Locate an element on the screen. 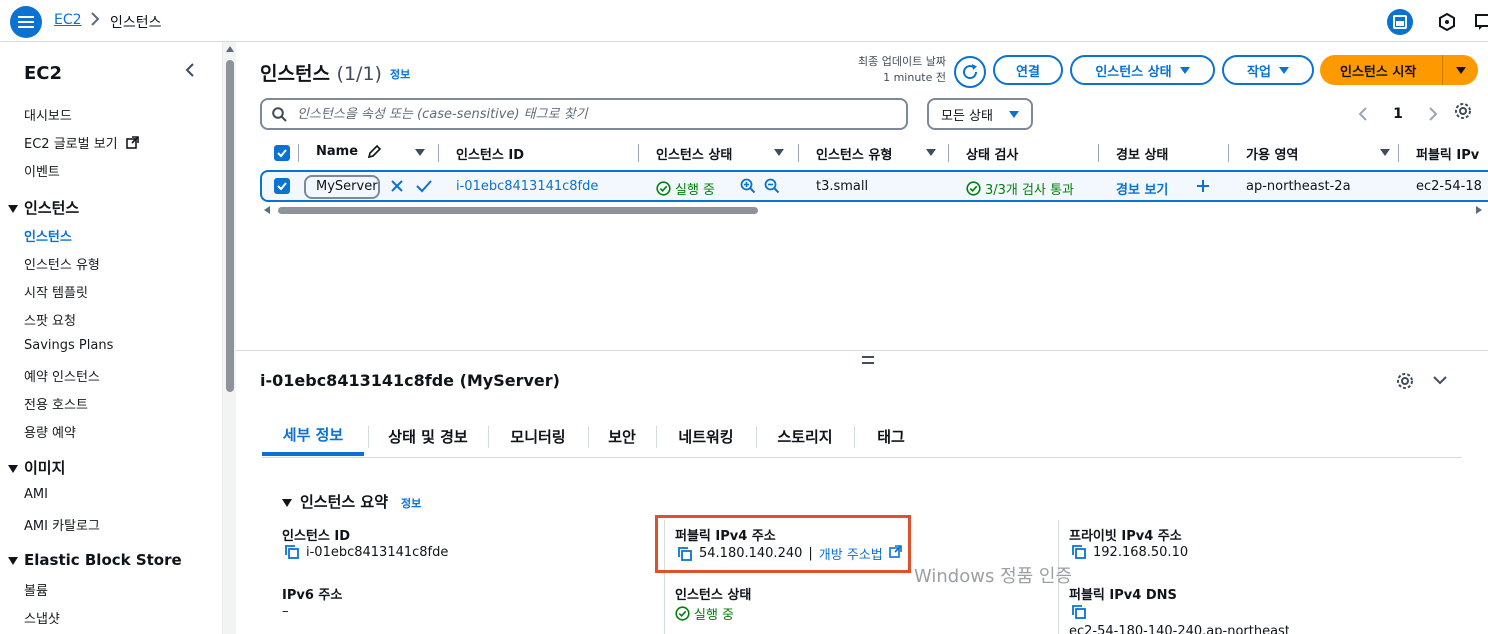 This screenshot has height=634, width=1488. expand-triangle-icon is located at coordinates (13, 208).